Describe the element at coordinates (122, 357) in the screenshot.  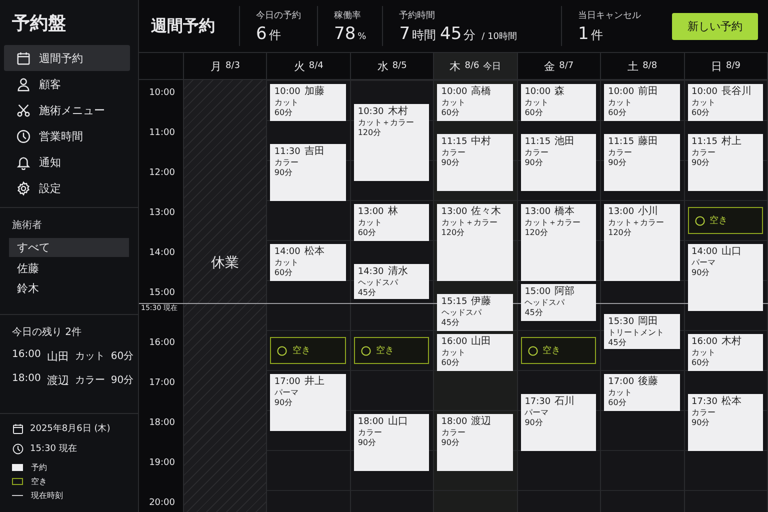
I see `duration: 60分` at that location.